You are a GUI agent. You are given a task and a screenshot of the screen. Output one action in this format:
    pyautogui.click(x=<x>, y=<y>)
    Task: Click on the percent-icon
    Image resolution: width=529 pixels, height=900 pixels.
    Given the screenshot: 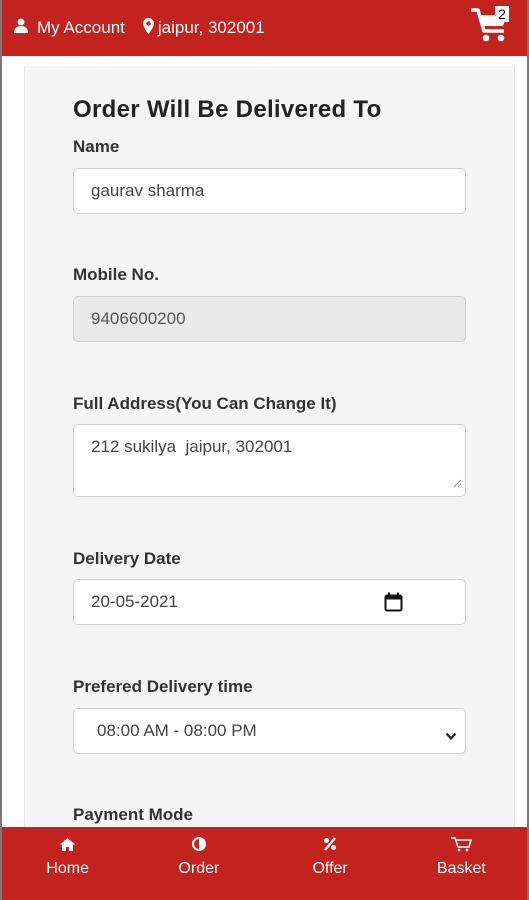 What is the action you would take?
    pyautogui.click(x=330, y=844)
    